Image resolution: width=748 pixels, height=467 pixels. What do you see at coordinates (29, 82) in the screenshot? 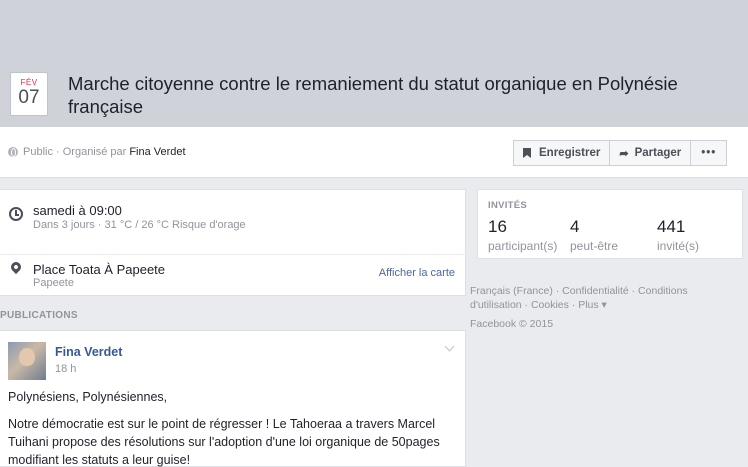
I see `date-month: FÉV` at bounding box center [29, 82].